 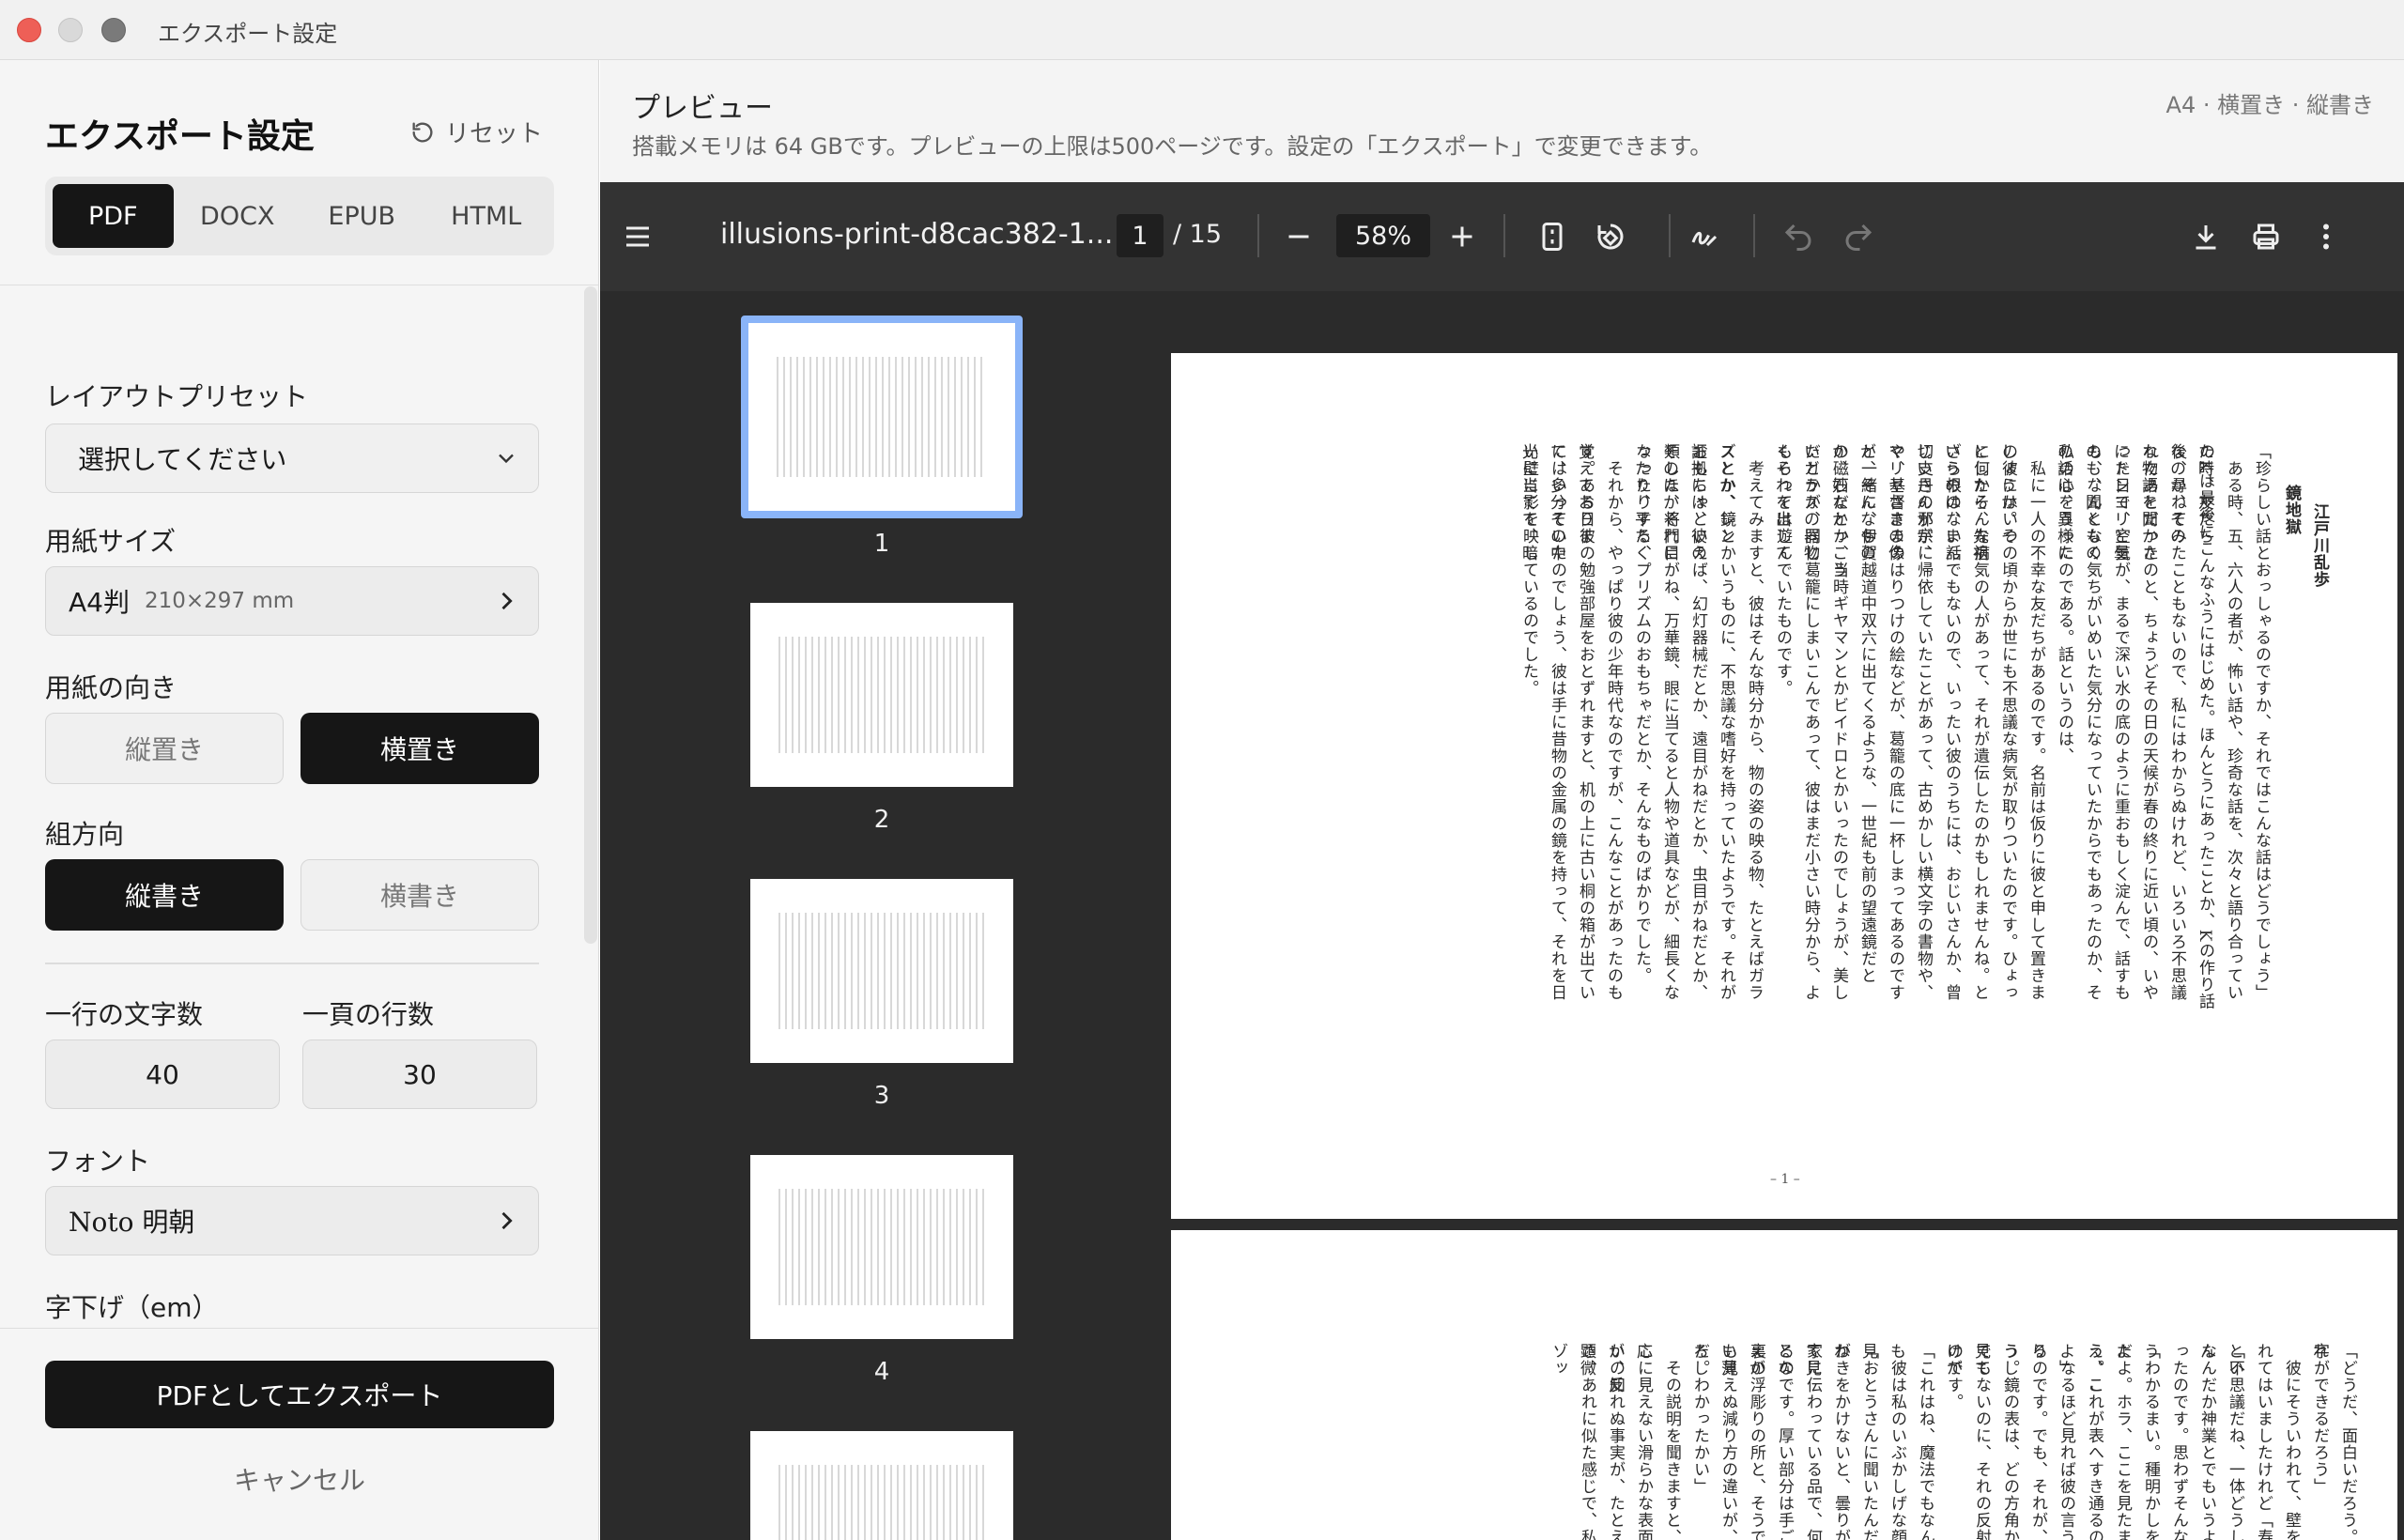 What do you see at coordinates (1785, 1179) in the screenshot?
I see `page-folio: – 1 –` at bounding box center [1785, 1179].